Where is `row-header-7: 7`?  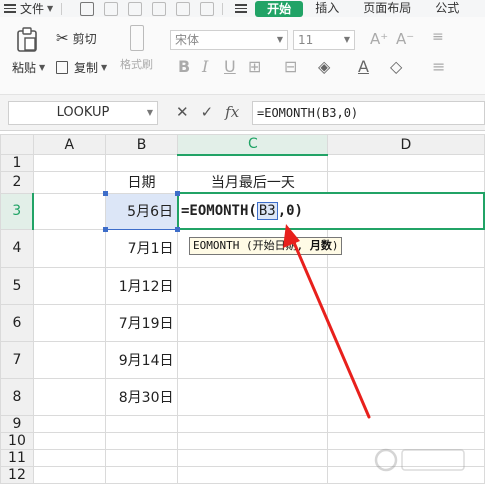 row-header-7: 7 is located at coordinates (17, 359).